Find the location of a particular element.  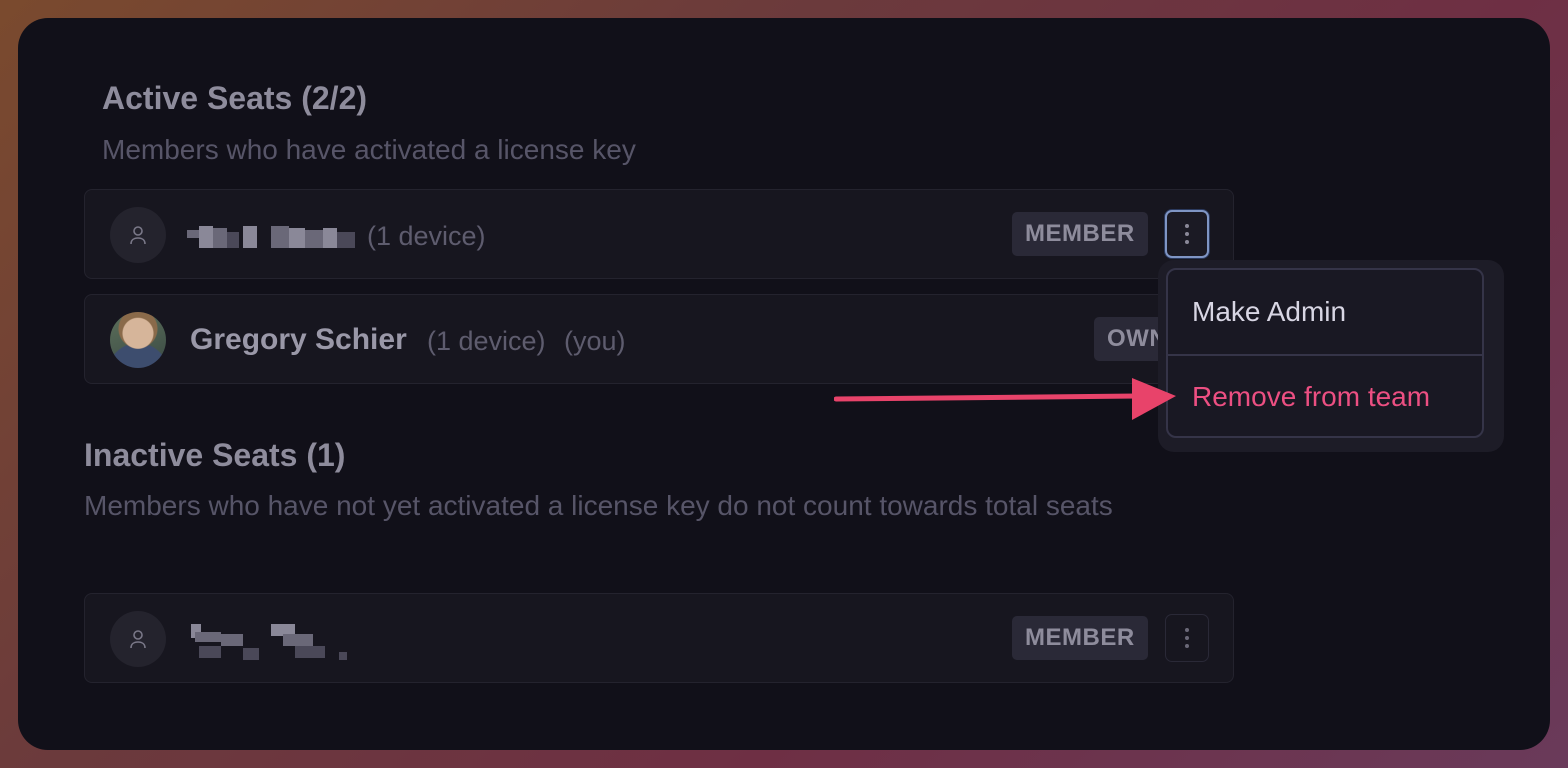

annotation-arrow-icon is located at coordinates (1005, 399).